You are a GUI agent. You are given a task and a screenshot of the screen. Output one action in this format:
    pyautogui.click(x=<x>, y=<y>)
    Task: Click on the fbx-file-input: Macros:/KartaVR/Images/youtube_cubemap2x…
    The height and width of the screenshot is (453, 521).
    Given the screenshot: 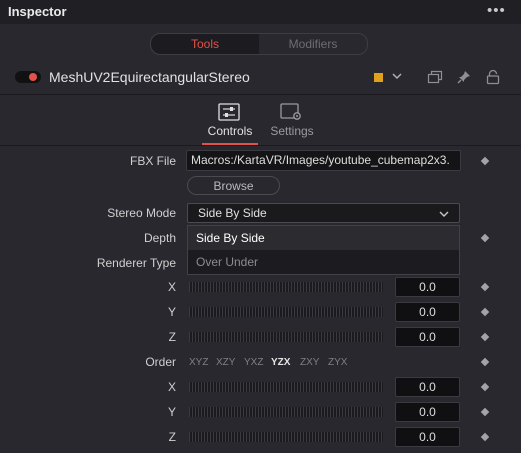 What is the action you would take?
    pyautogui.click(x=323, y=160)
    